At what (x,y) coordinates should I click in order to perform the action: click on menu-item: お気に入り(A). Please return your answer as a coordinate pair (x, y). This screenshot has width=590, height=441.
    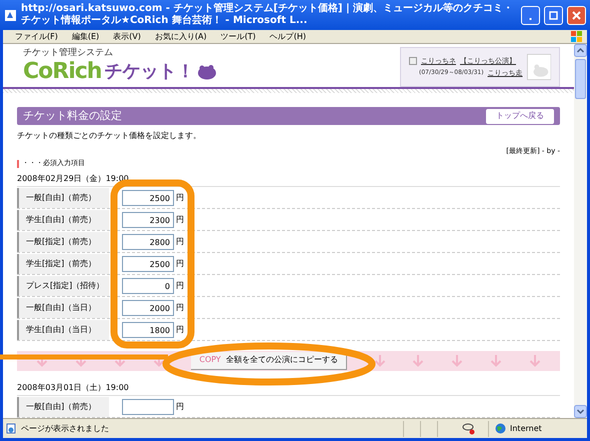
    Looking at the image, I should click on (180, 36).